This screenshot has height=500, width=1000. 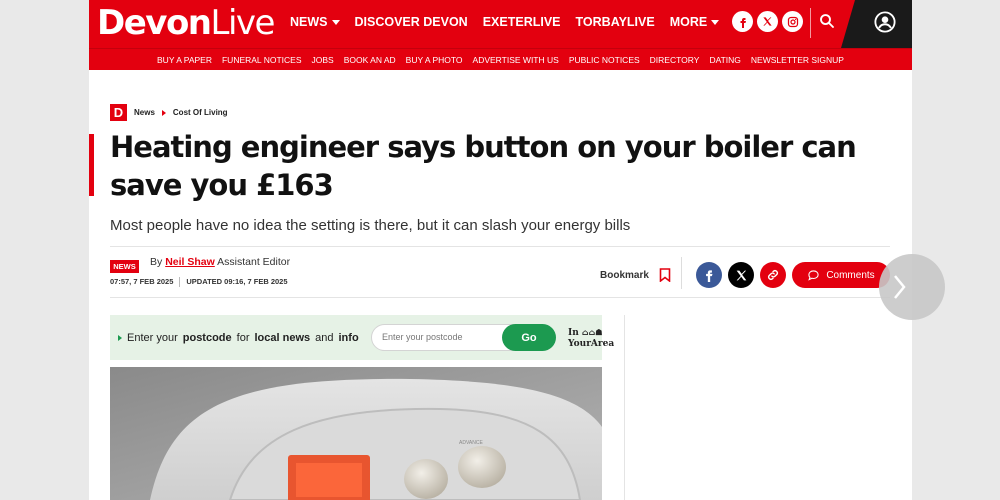 I want to click on nav-item-label: NEWS, so click(x=309, y=22).